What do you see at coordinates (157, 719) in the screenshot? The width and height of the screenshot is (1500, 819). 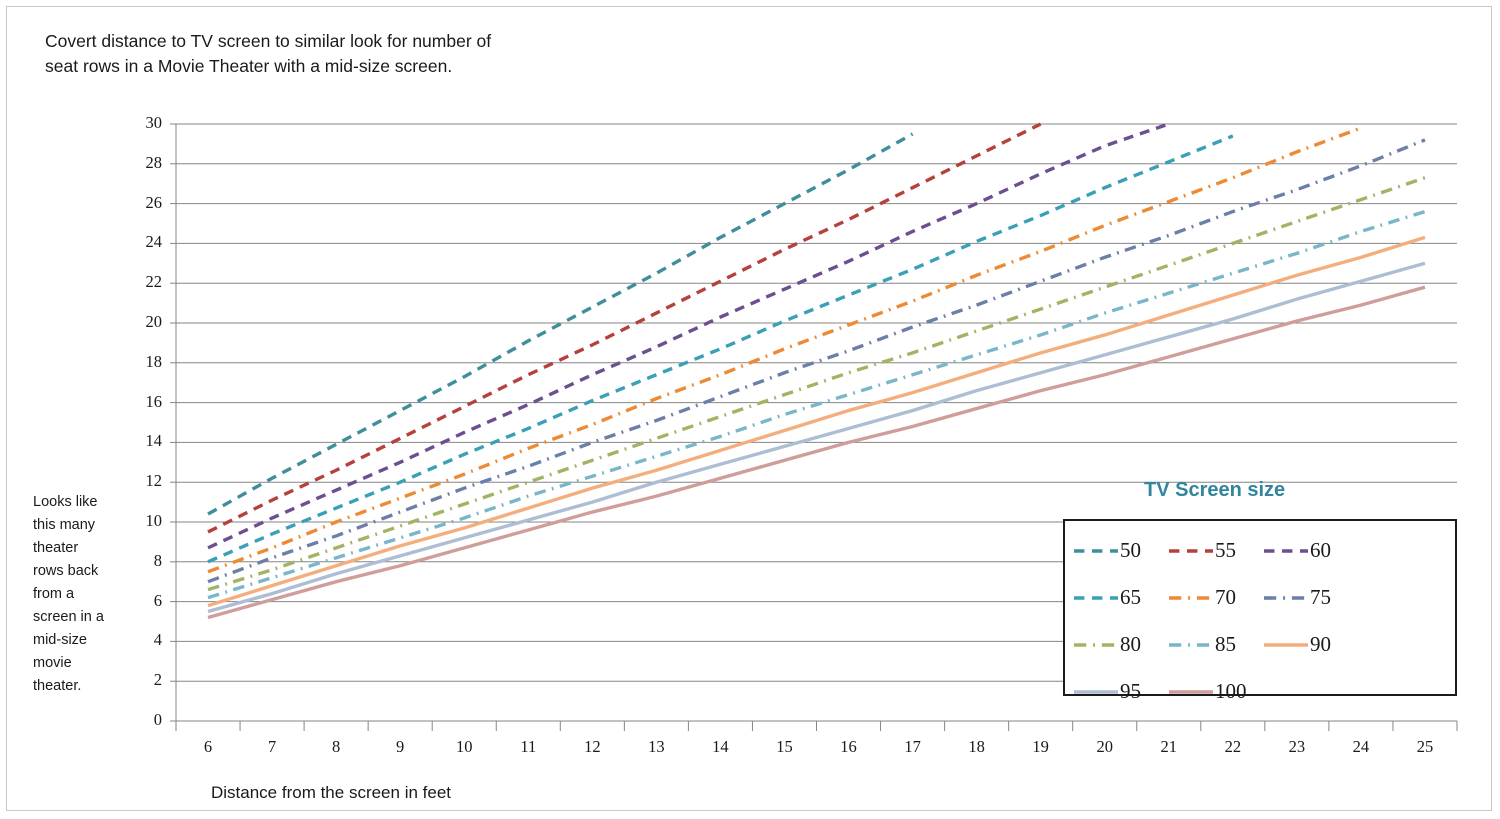 I see `y-tick-label: 0` at bounding box center [157, 719].